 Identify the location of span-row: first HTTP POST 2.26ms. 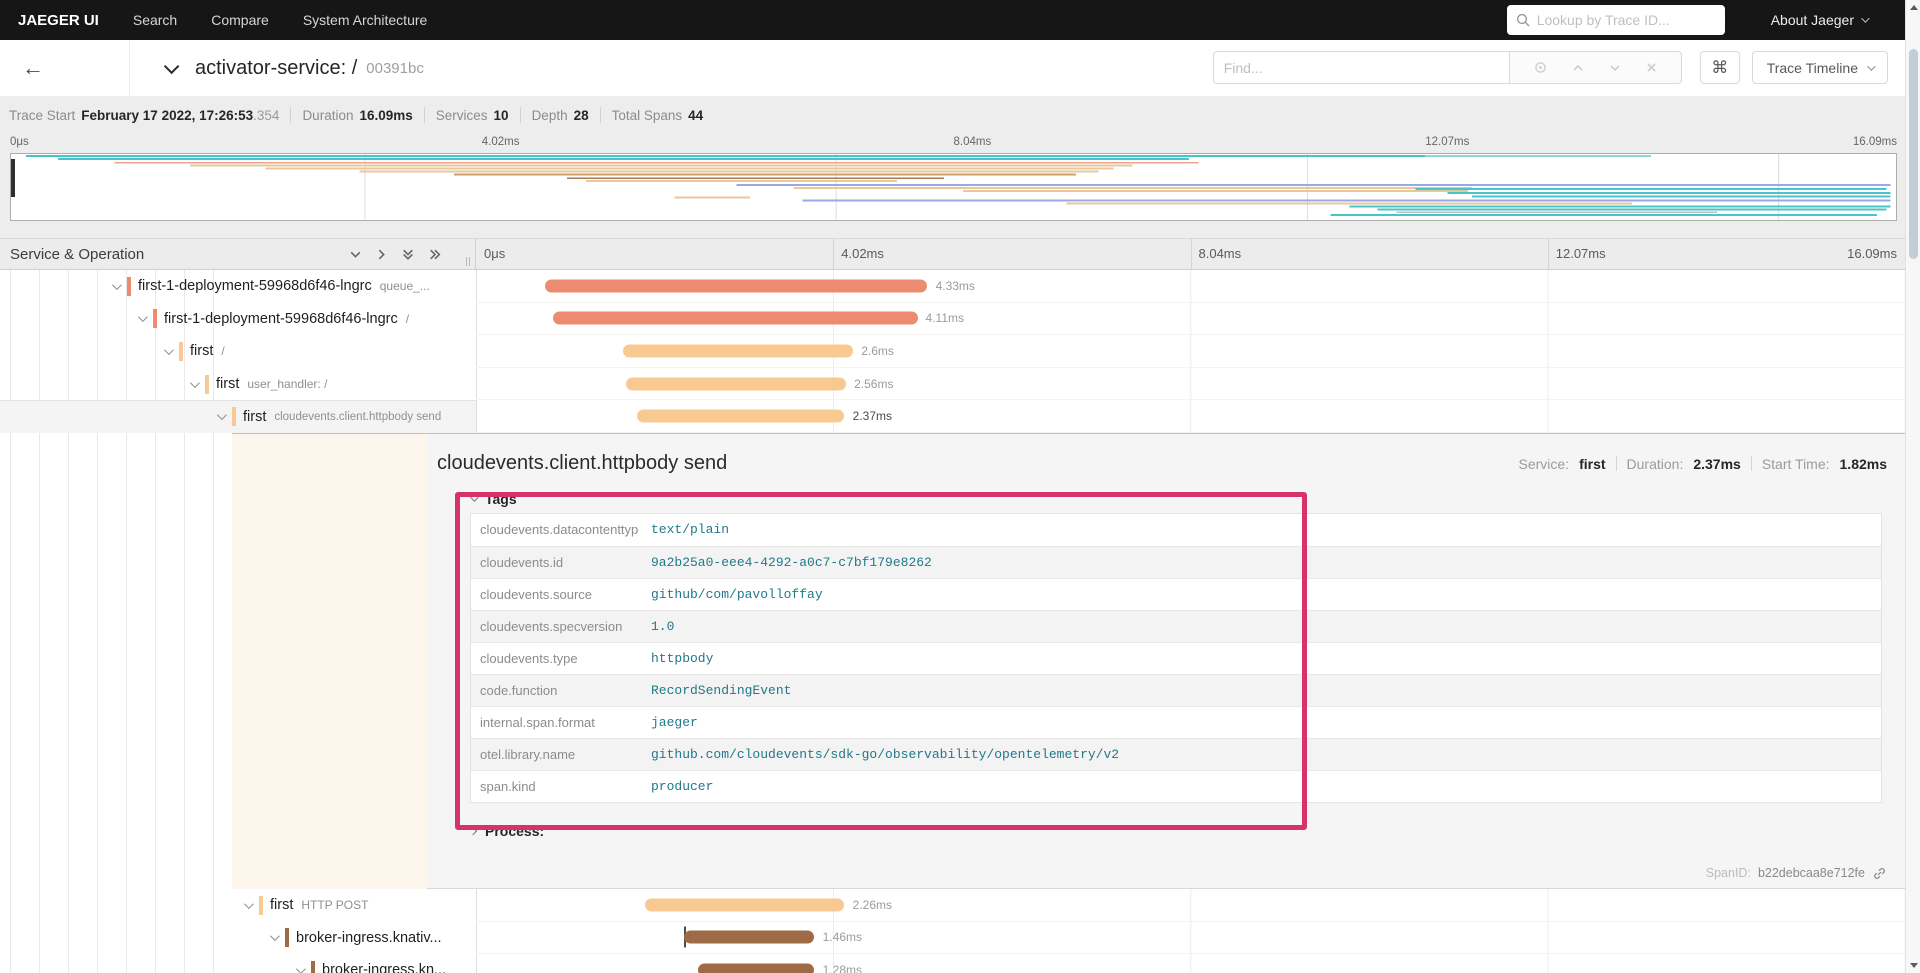
(952, 905).